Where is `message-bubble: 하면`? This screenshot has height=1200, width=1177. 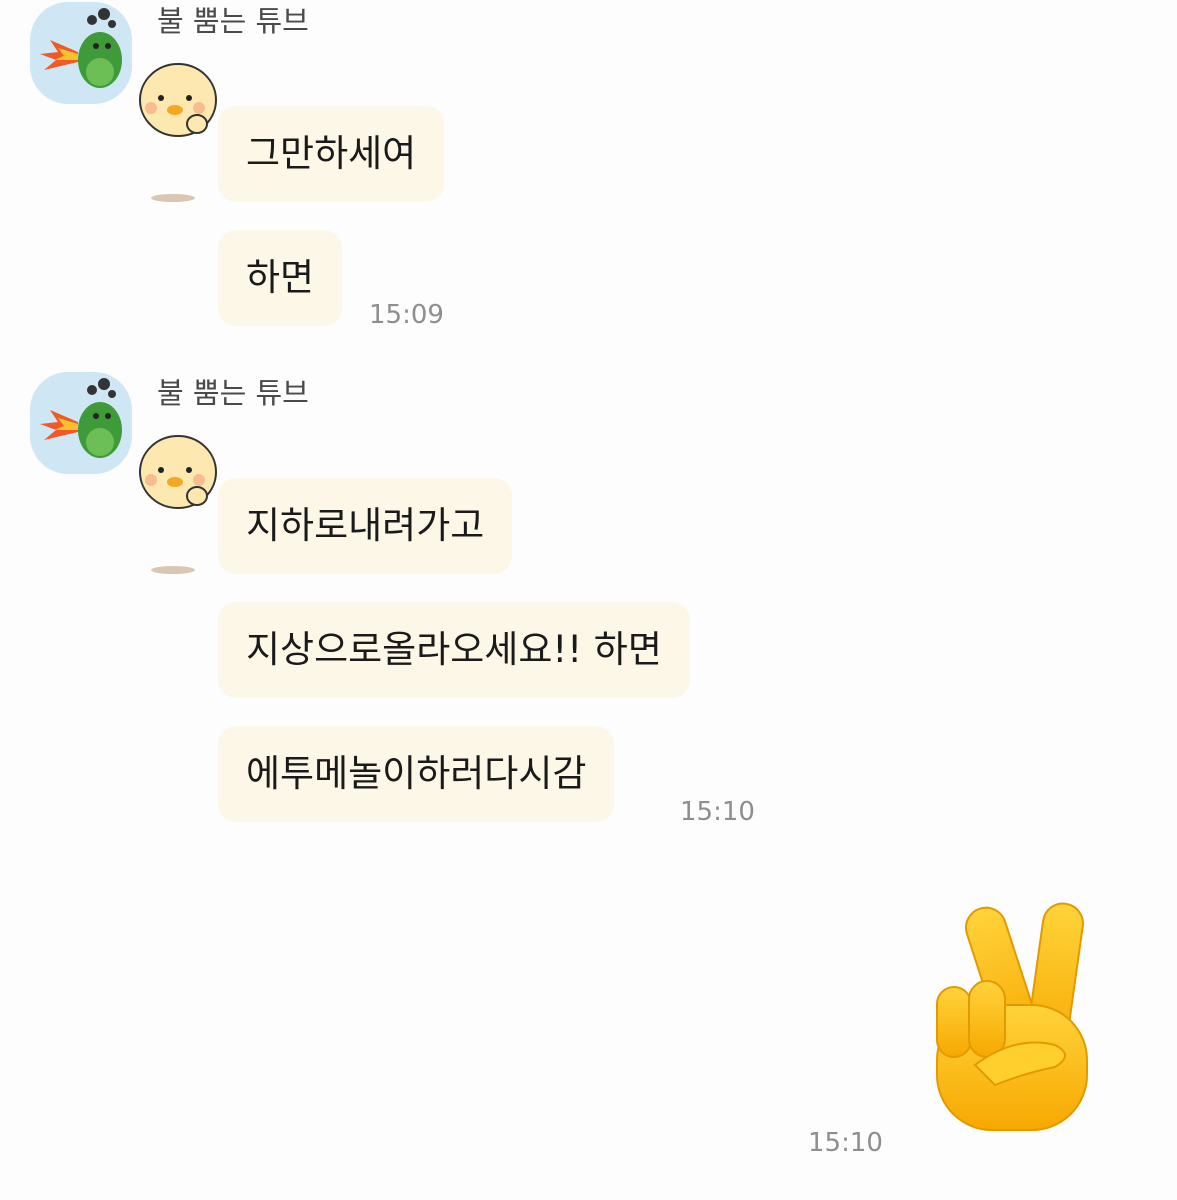 message-bubble: 하면 is located at coordinates (280, 278).